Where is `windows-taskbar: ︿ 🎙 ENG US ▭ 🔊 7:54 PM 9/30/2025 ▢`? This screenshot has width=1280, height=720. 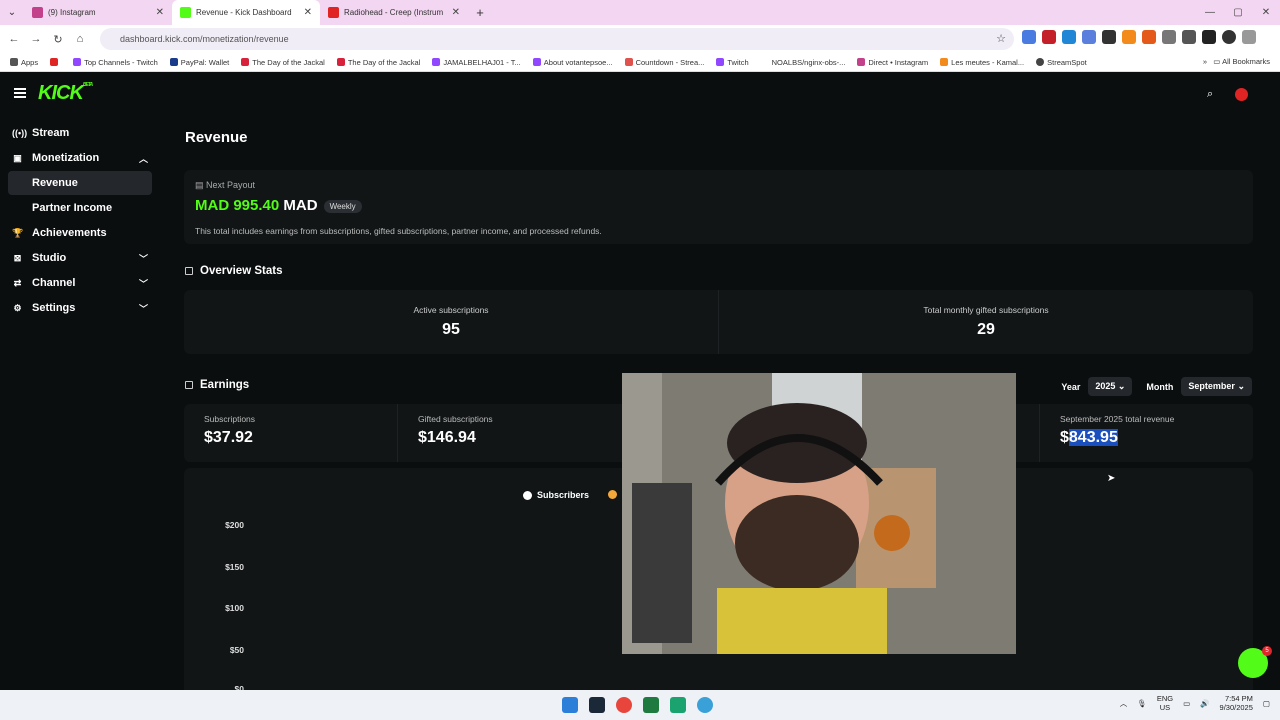 windows-taskbar: ︿ 🎙 ENG US ▭ 🔊 7:54 PM 9/30/2025 ▢ is located at coordinates (640, 705).